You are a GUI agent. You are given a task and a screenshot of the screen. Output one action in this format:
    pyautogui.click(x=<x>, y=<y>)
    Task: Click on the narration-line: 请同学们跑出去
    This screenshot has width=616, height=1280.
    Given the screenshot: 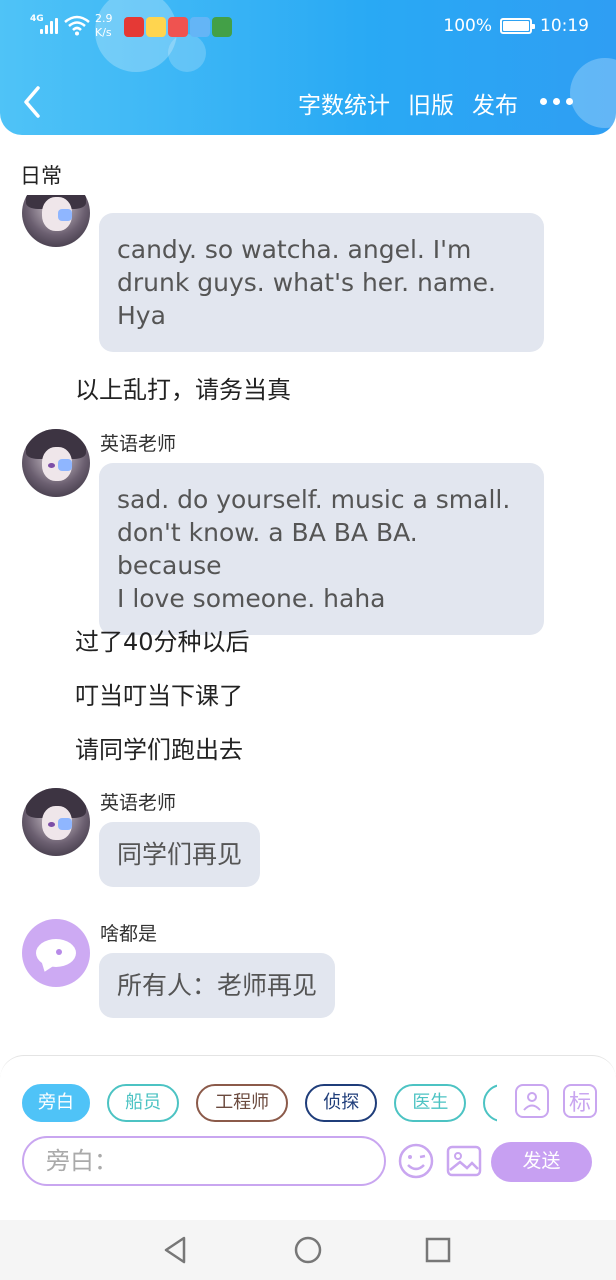 What is the action you would take?
    pyautogui.click(x=159, y=747)
    